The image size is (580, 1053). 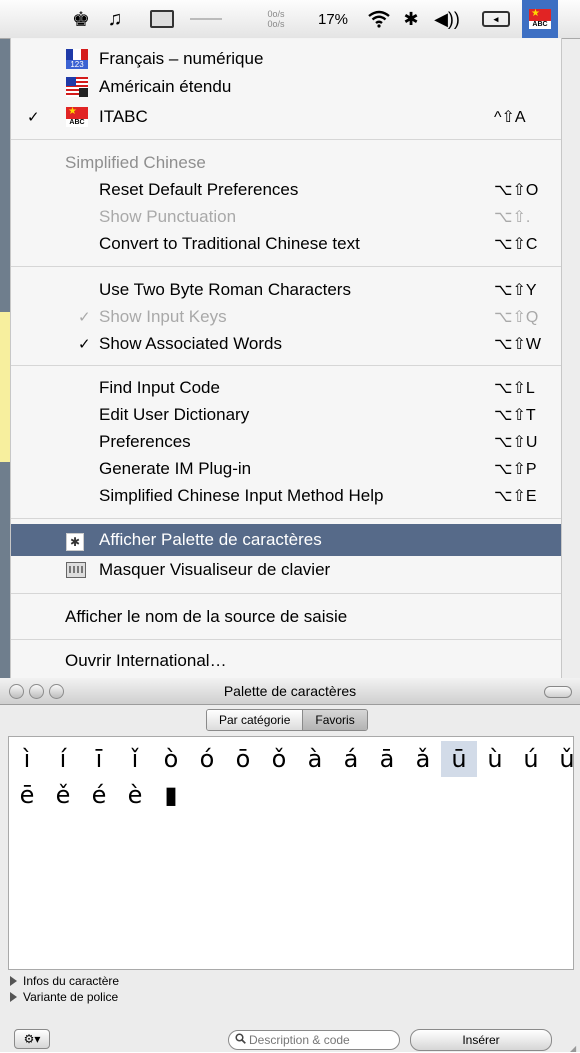 What do you see at coordinates (286, 59) in the screenshot?
I see `menu-item-french-numeric: 123 Français – numérique` at bounding box center [286, 59].